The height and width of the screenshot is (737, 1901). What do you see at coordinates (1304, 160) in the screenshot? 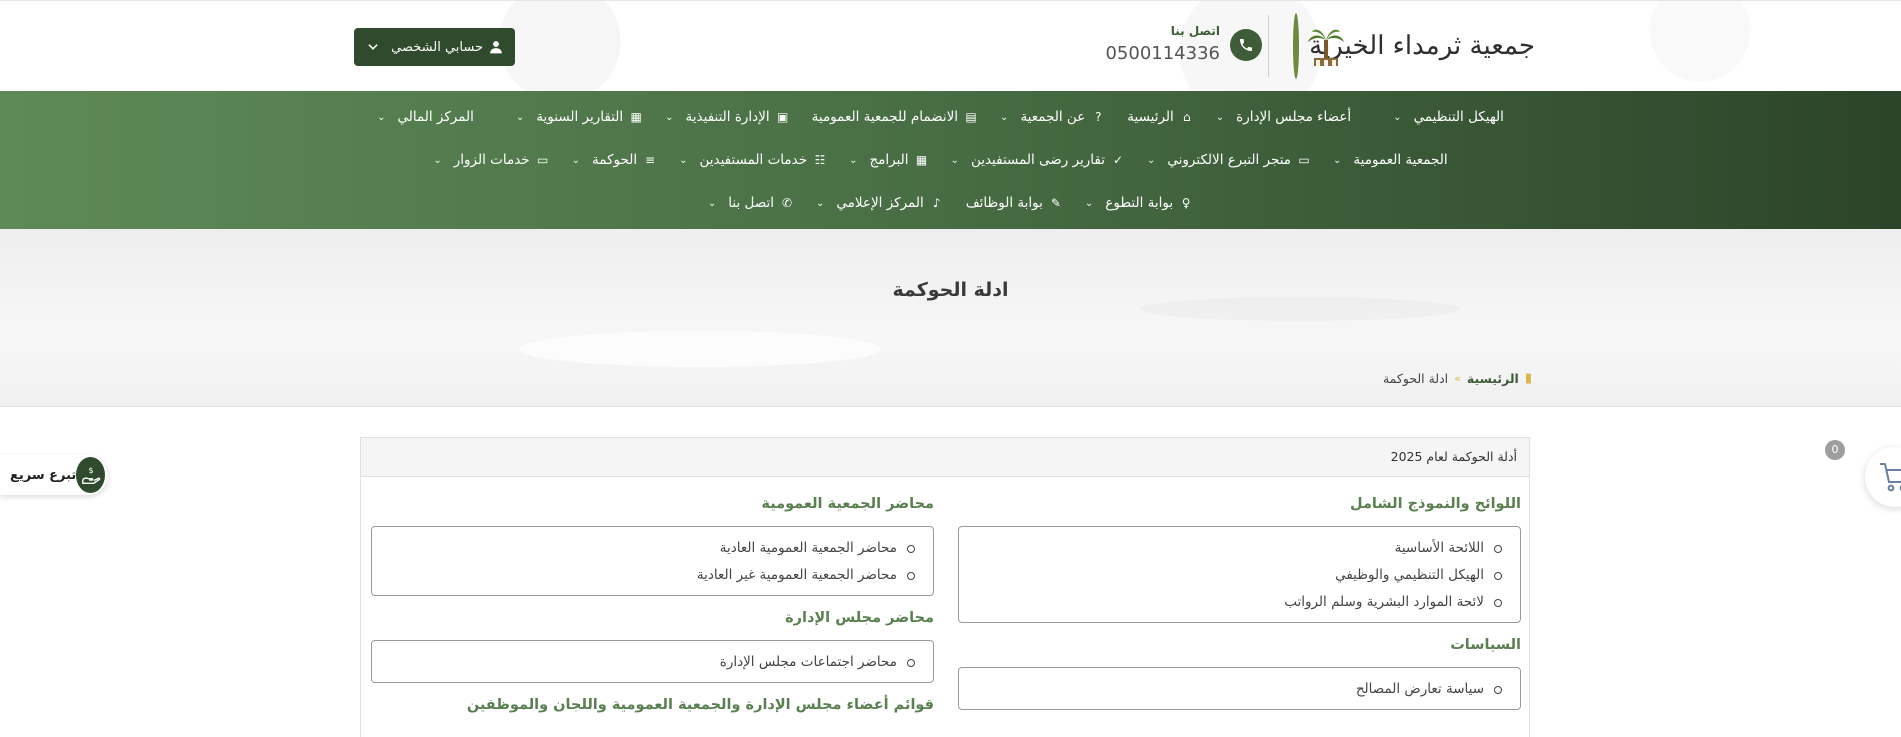
I see `credit-card-icon: ▭` at bounding box center [1304, 160].